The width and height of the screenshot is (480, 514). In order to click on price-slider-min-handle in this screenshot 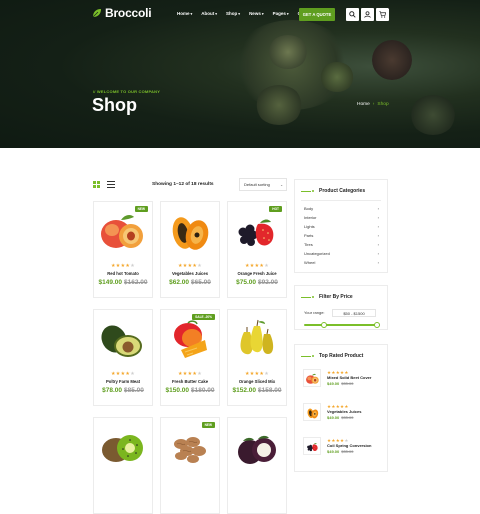, I will do `click(324, 325)`.